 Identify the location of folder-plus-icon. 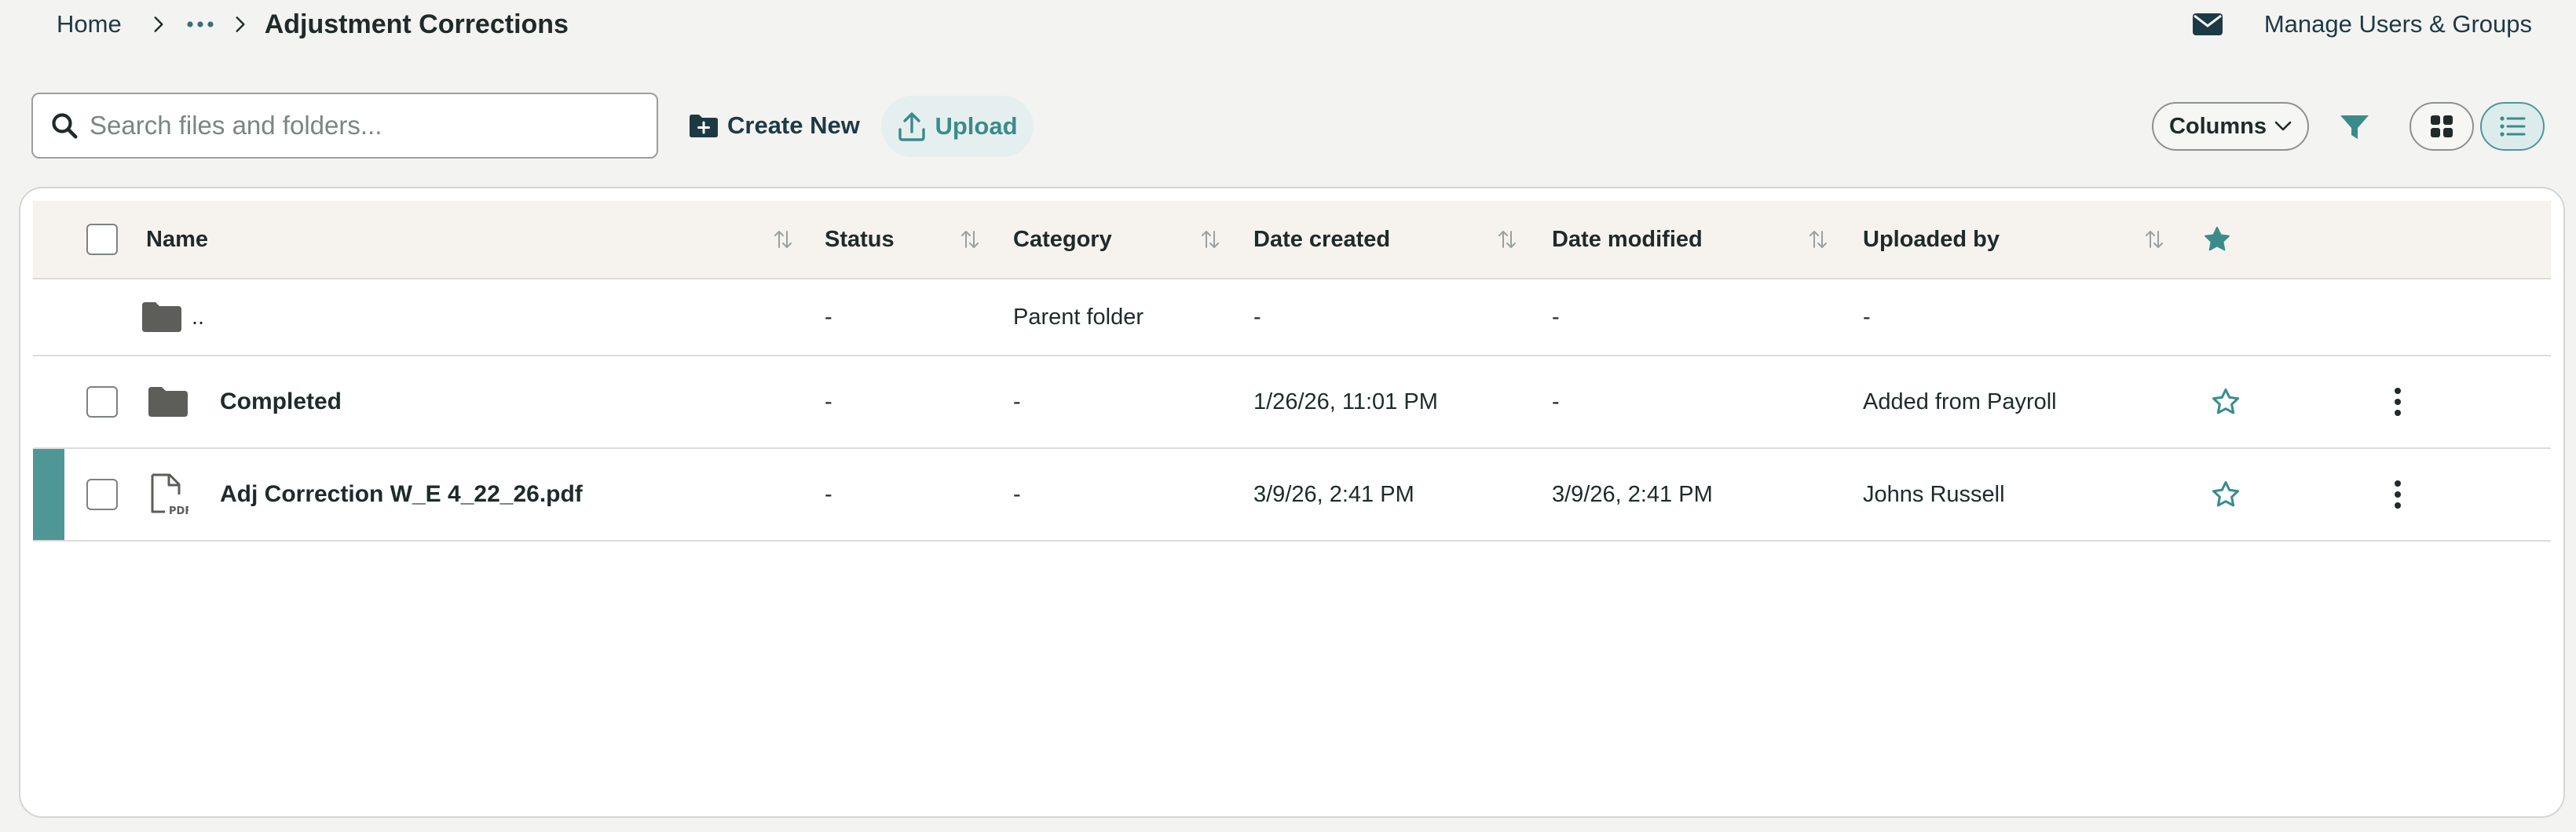
(704, 126).